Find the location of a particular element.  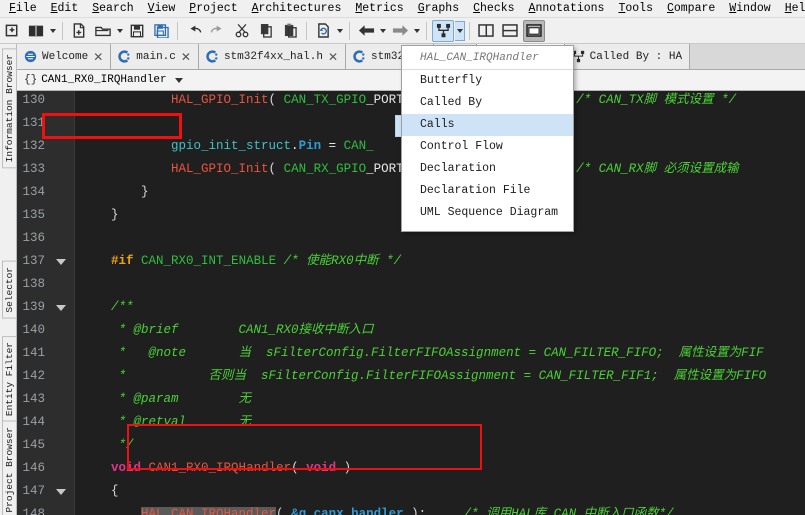

cut-icon is located at coordinates (242, 31).